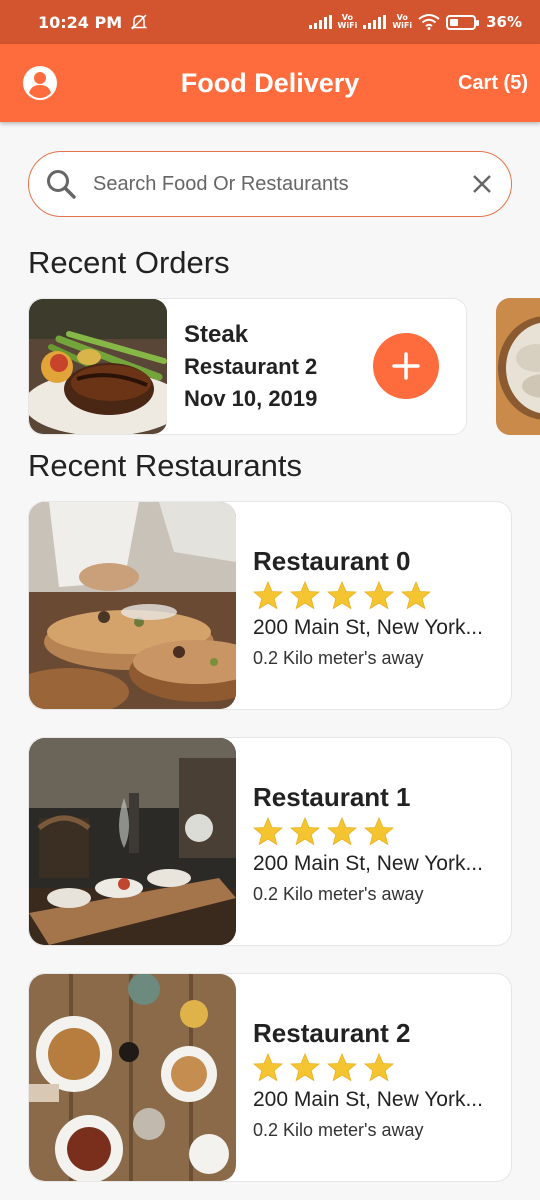  Describe the element at coordinates (165, 465) in the screenshot. I see `recent-restaurants-title: Recent Restaurants` at that location.